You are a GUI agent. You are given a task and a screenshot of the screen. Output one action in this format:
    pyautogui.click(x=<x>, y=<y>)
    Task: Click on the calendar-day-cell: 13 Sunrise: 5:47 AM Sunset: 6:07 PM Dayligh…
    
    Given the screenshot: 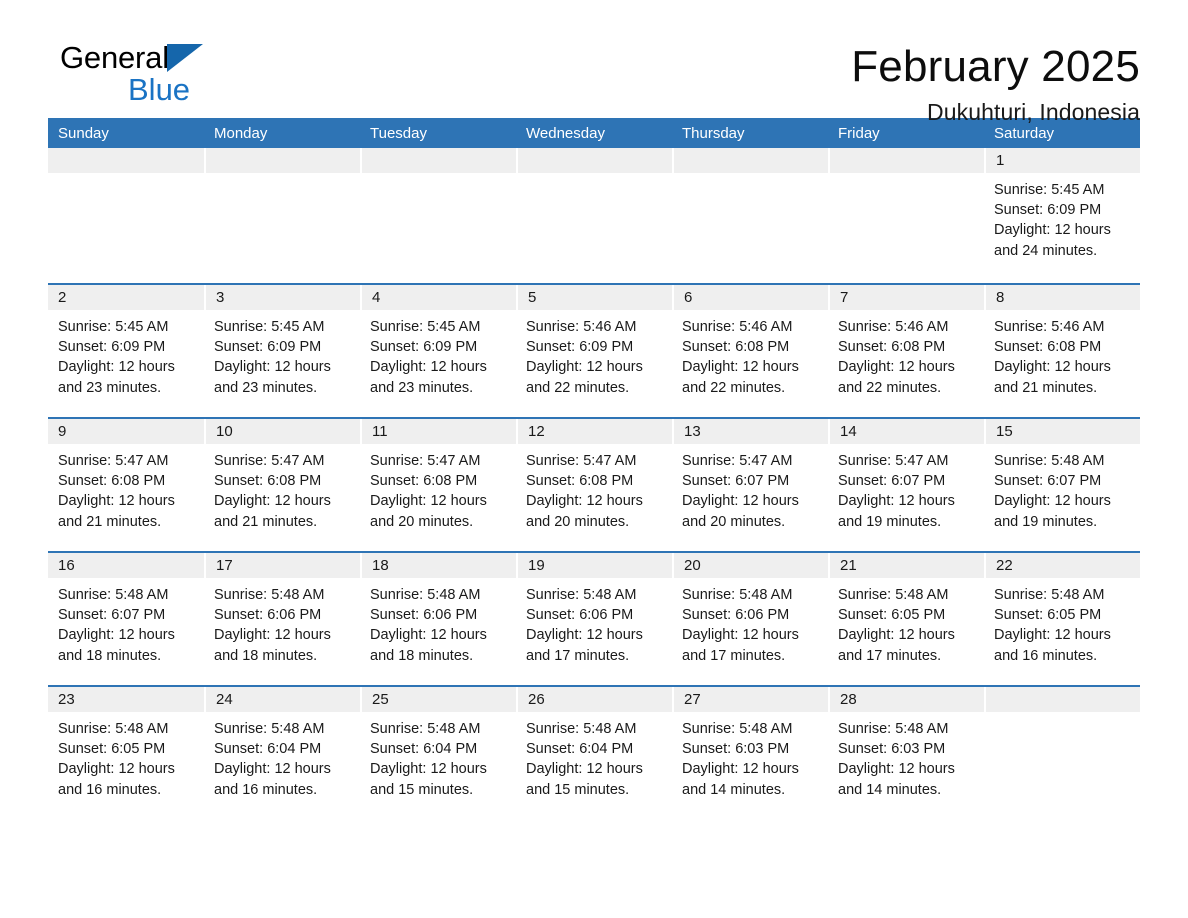 What is the action you would take?
    pyautogui.click(x=750, y=485)
    